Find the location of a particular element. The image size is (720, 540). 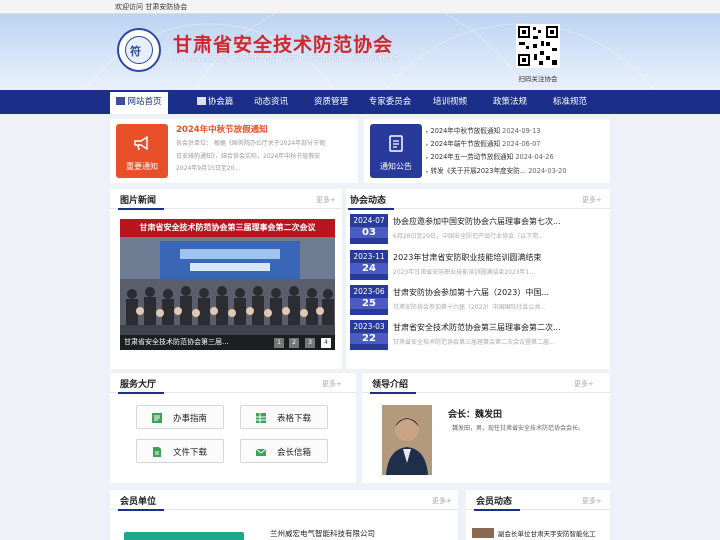

file-icon is located at coordinates (157, 452).